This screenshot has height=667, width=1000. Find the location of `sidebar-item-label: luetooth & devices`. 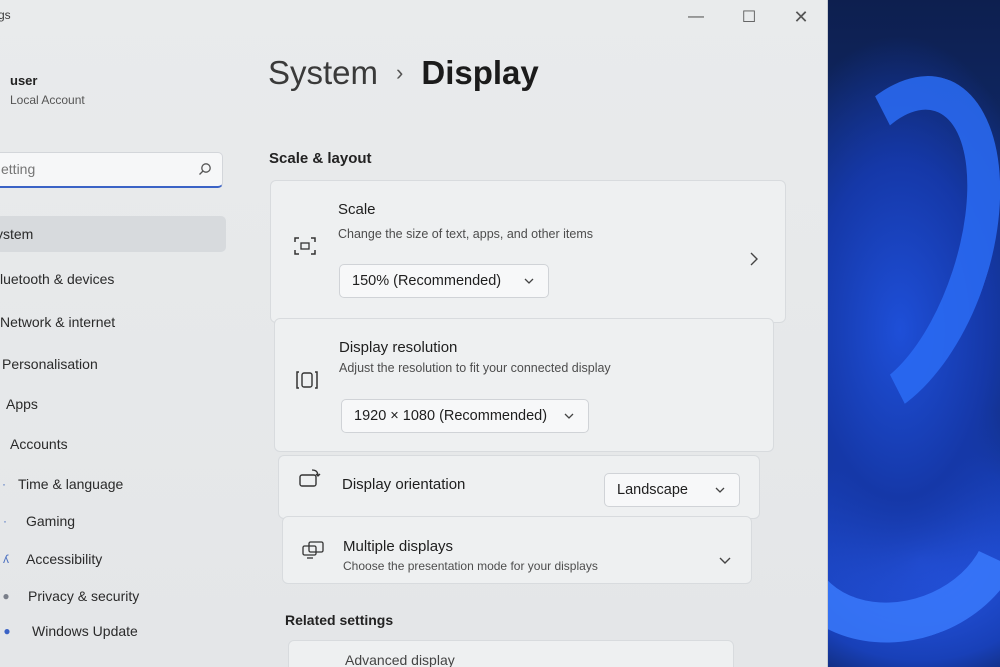

sidebar-item-label: luetooth & devices is located at coordinates (57, 279).